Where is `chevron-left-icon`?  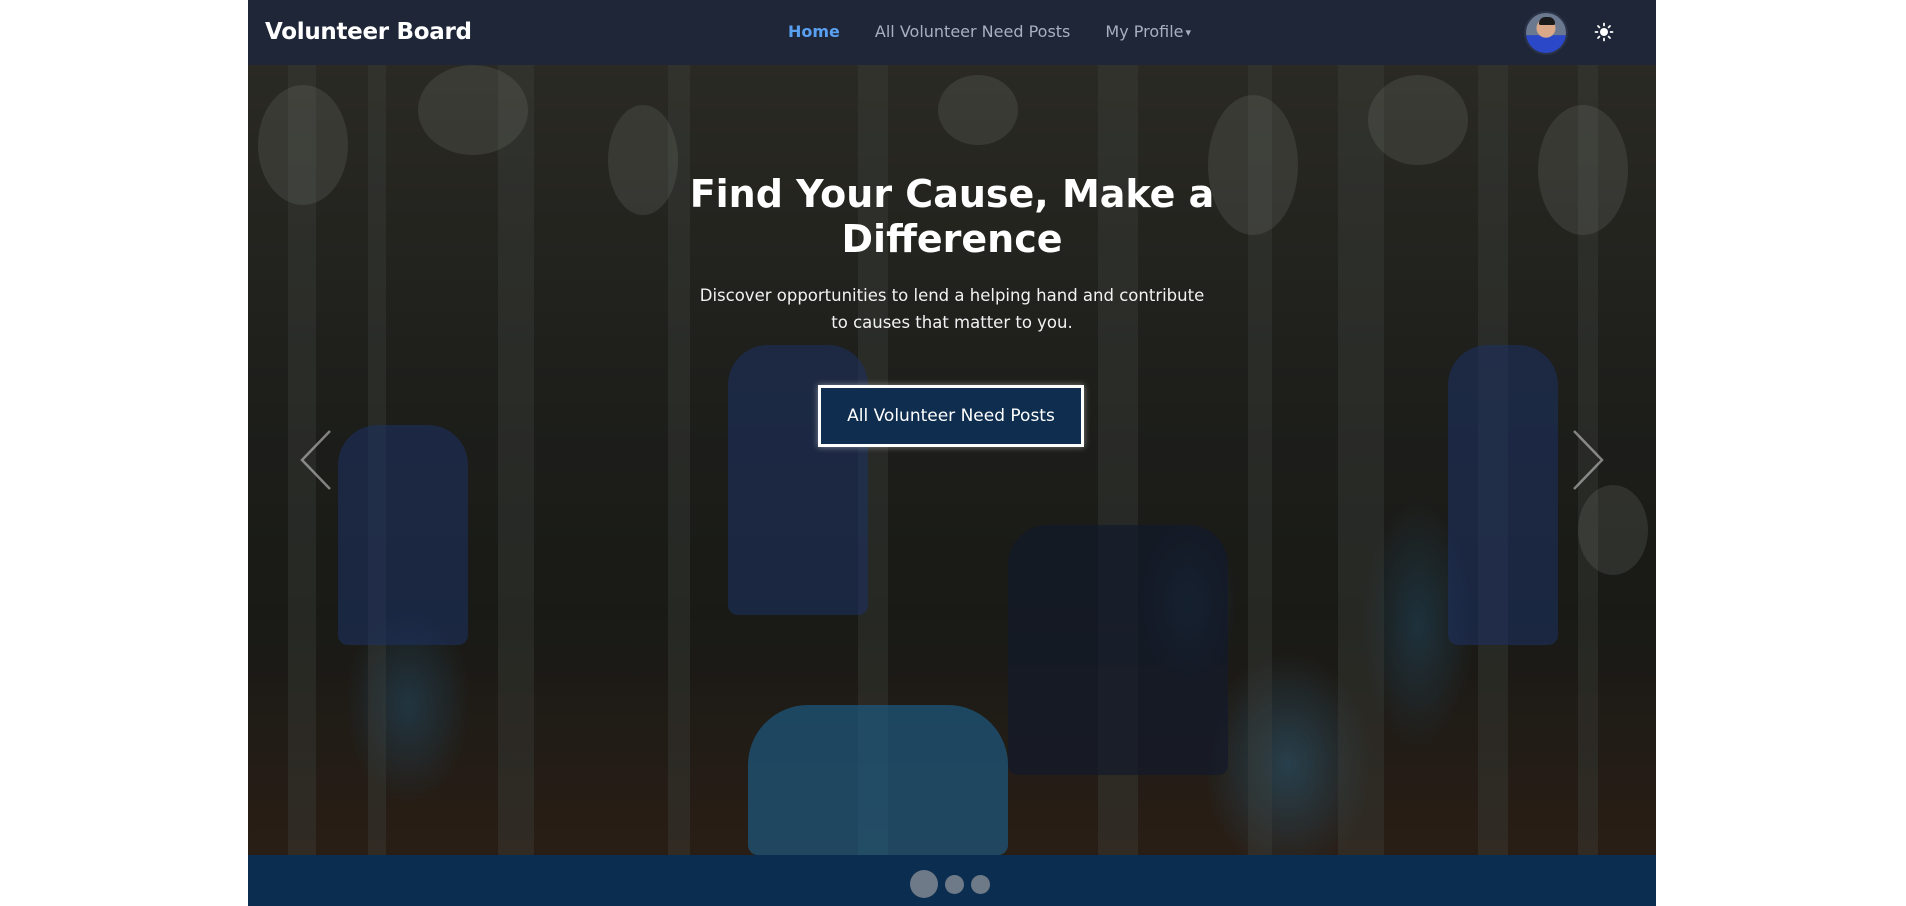 chevron-left-icon is located at coordinates (315, 460).